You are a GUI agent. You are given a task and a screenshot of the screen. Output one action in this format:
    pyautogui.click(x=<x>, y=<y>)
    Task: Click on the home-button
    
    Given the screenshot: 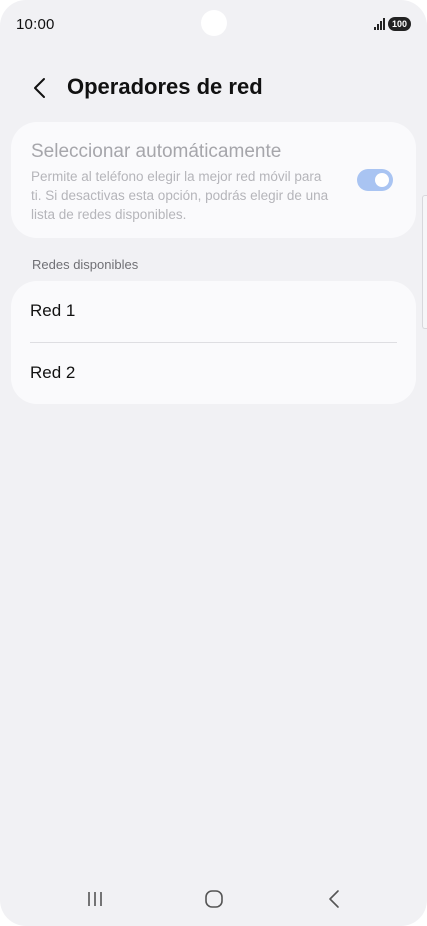 What is the action you would take?
    pyautogui.click(x=214, y=899)
    